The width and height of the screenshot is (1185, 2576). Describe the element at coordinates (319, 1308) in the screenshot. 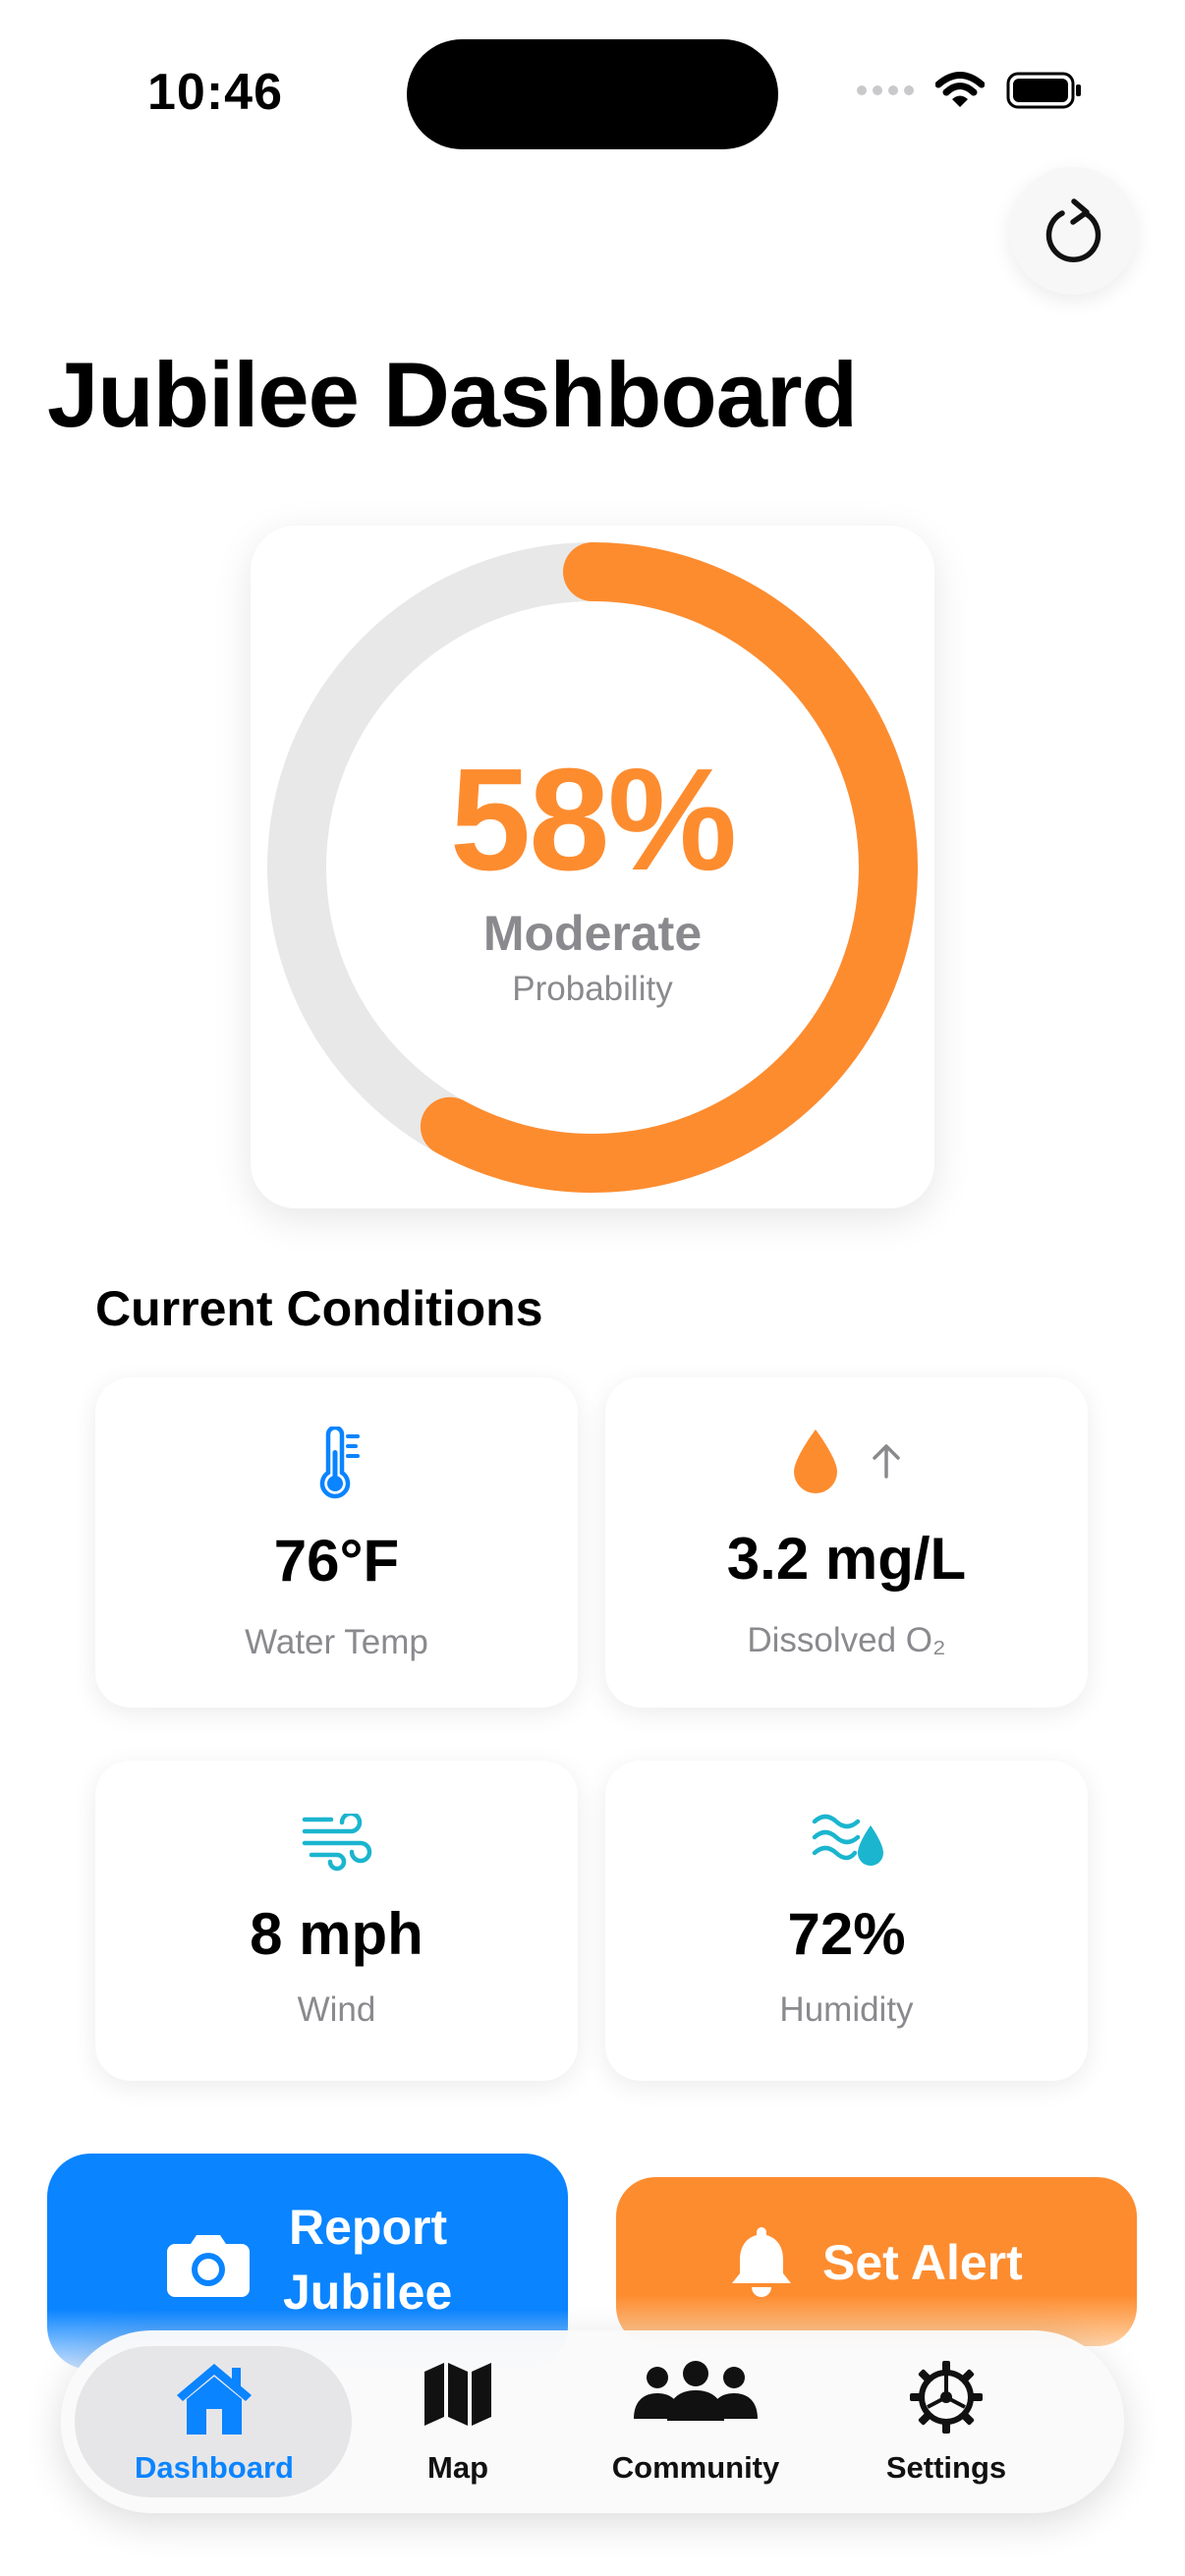

I see `section-title: Current Conditions` at that location.